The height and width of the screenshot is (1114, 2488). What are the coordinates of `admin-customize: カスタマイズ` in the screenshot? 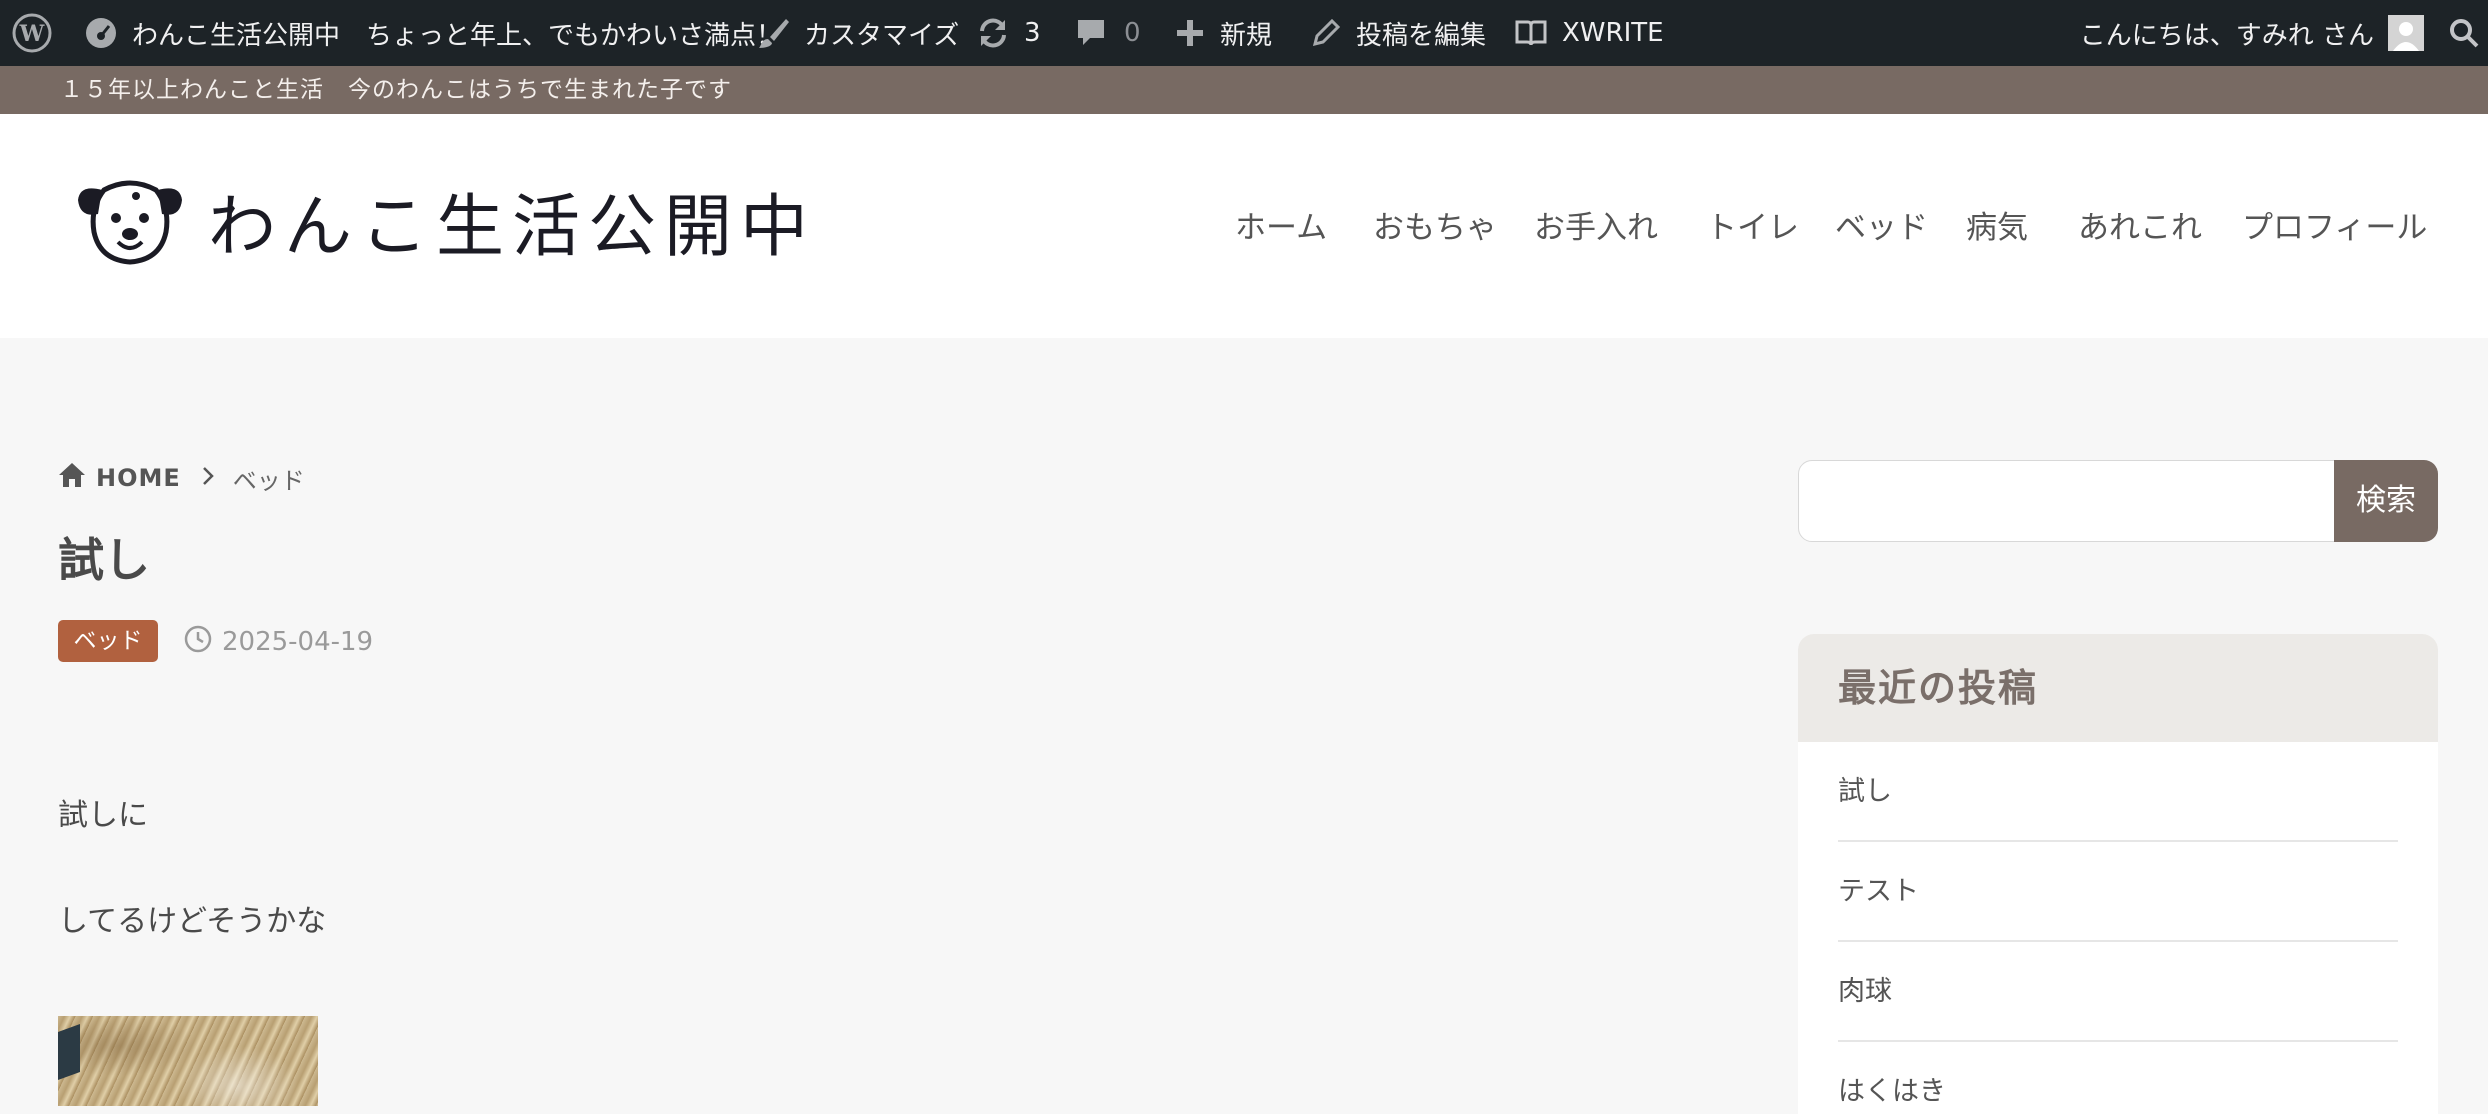 It's located at (857, 33).